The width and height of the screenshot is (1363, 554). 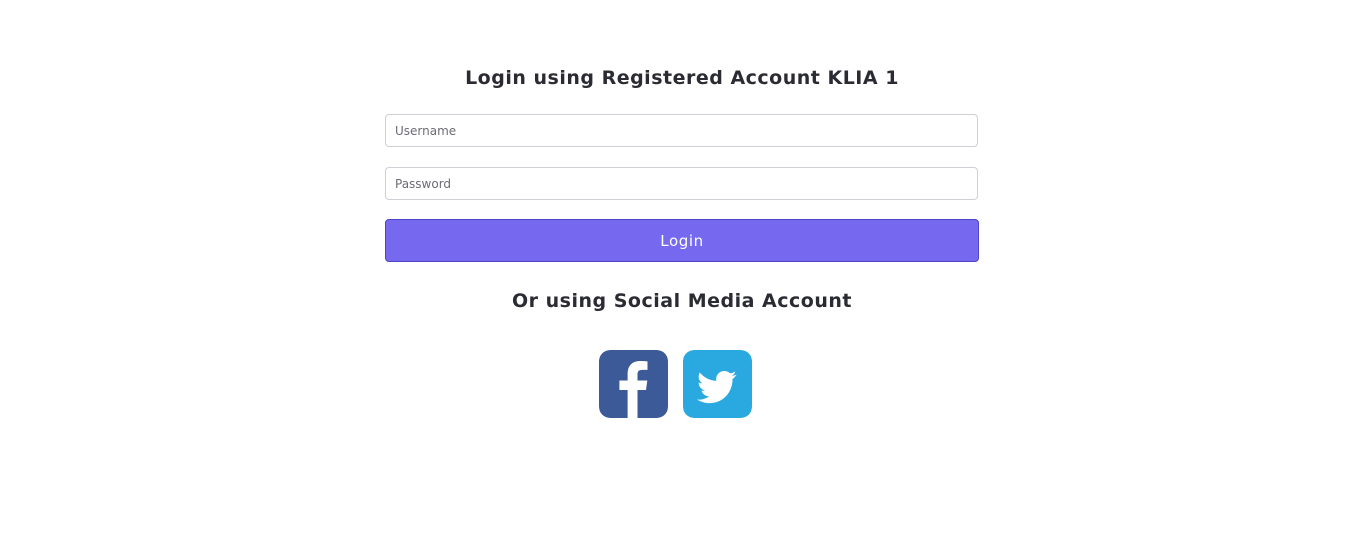 What do you see at coordinates (681, 183) in the screenshot?
I see `password-input` at bounding box center [681, 183].